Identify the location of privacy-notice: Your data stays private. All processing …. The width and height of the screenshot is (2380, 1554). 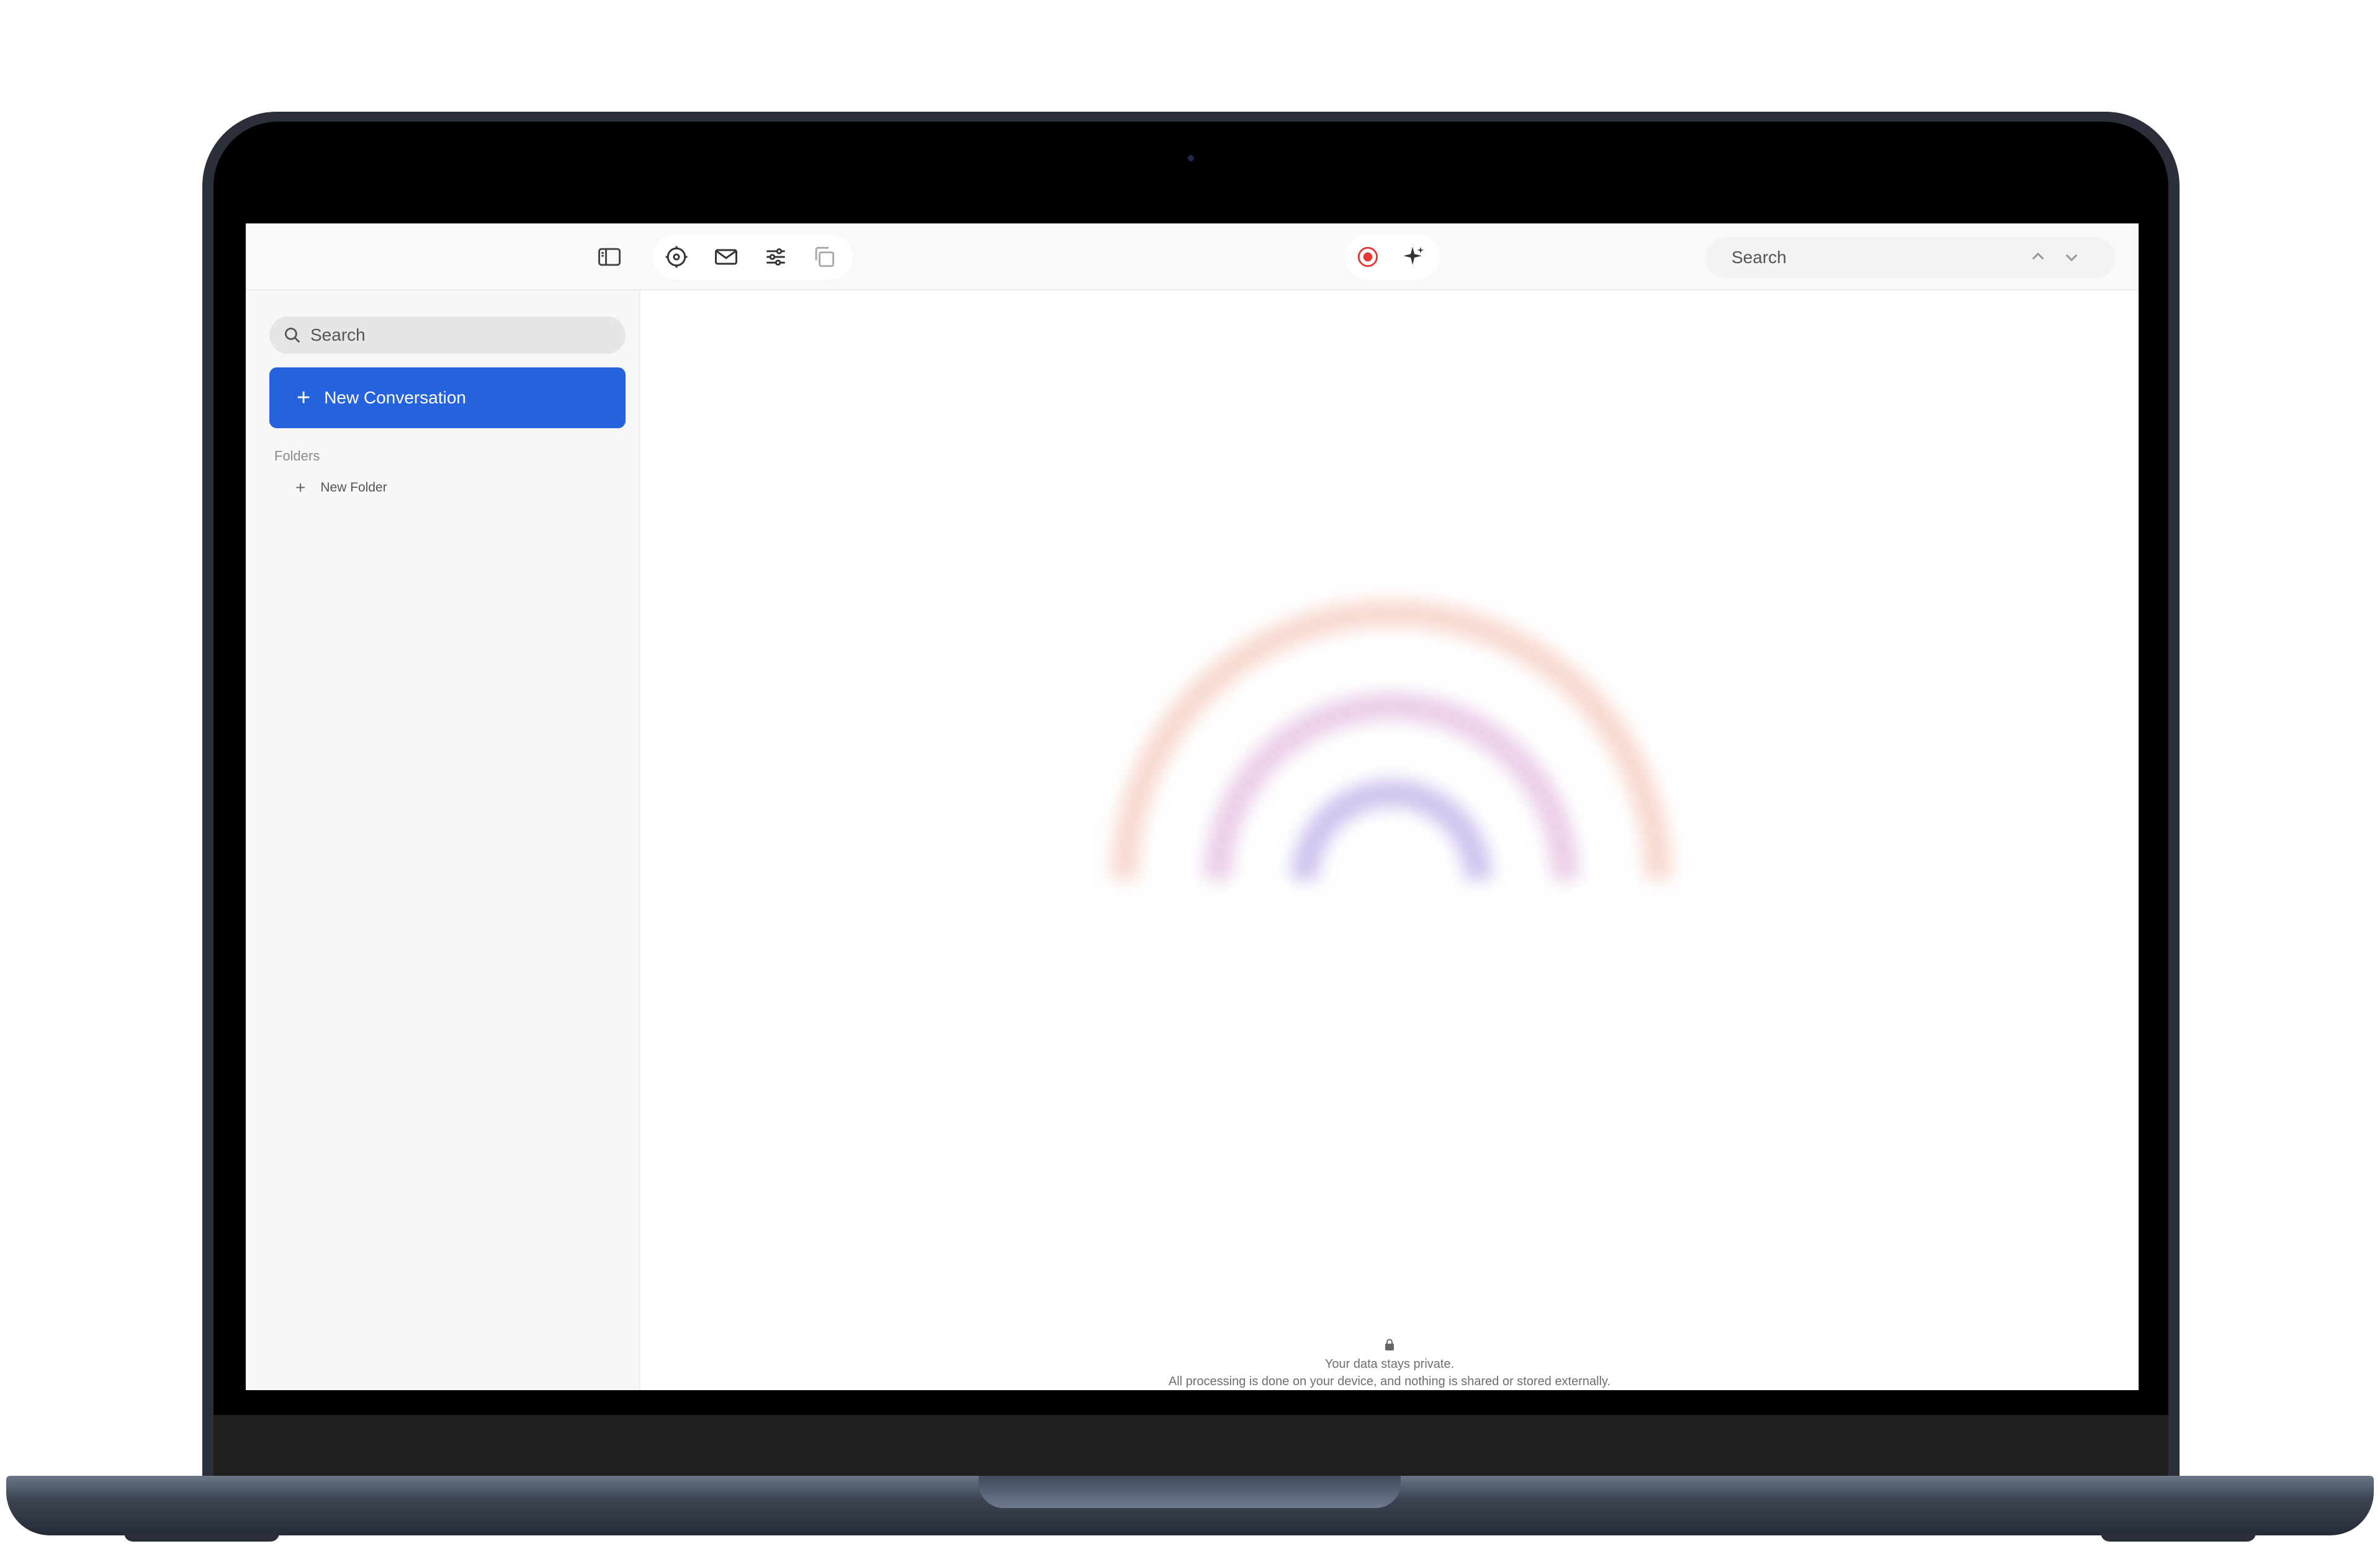
(1389, 1364).